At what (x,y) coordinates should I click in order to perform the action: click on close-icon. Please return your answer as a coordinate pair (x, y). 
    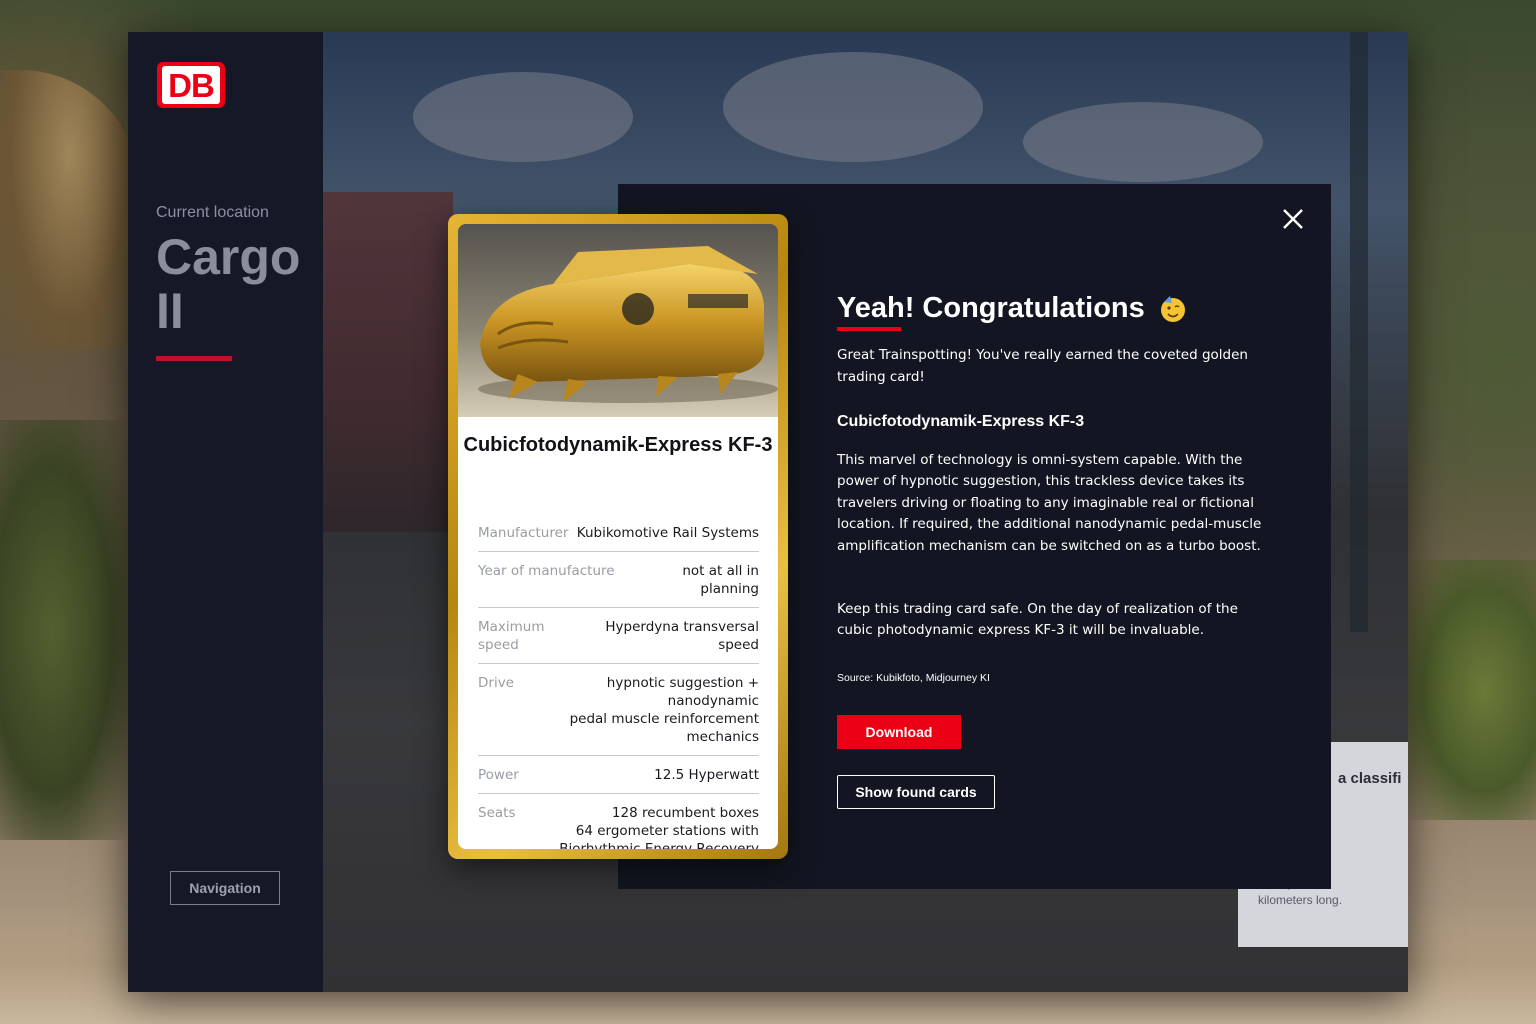
    Looking at the image, I should click on (1293, 219).